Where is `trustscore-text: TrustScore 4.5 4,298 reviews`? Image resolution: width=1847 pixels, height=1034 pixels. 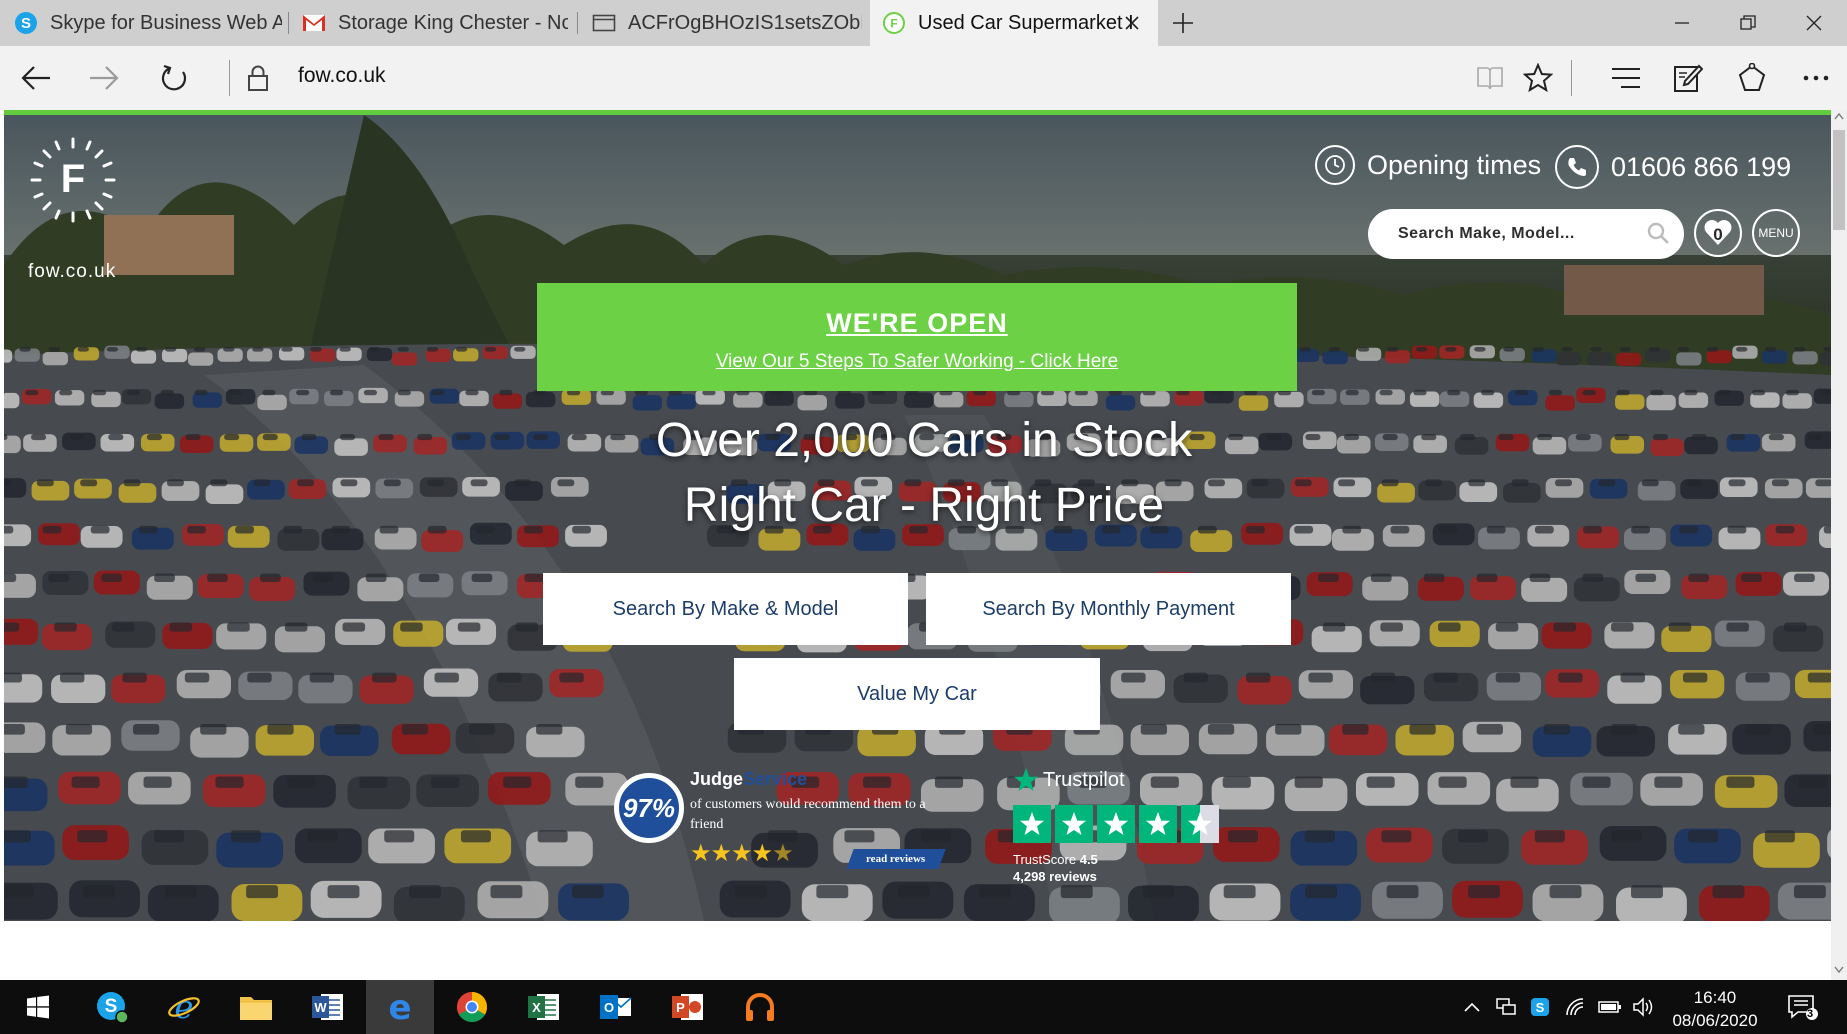
trustscore-text: TrustScore 4.5 4,298 reviews is located at coordinates (1055, 868).